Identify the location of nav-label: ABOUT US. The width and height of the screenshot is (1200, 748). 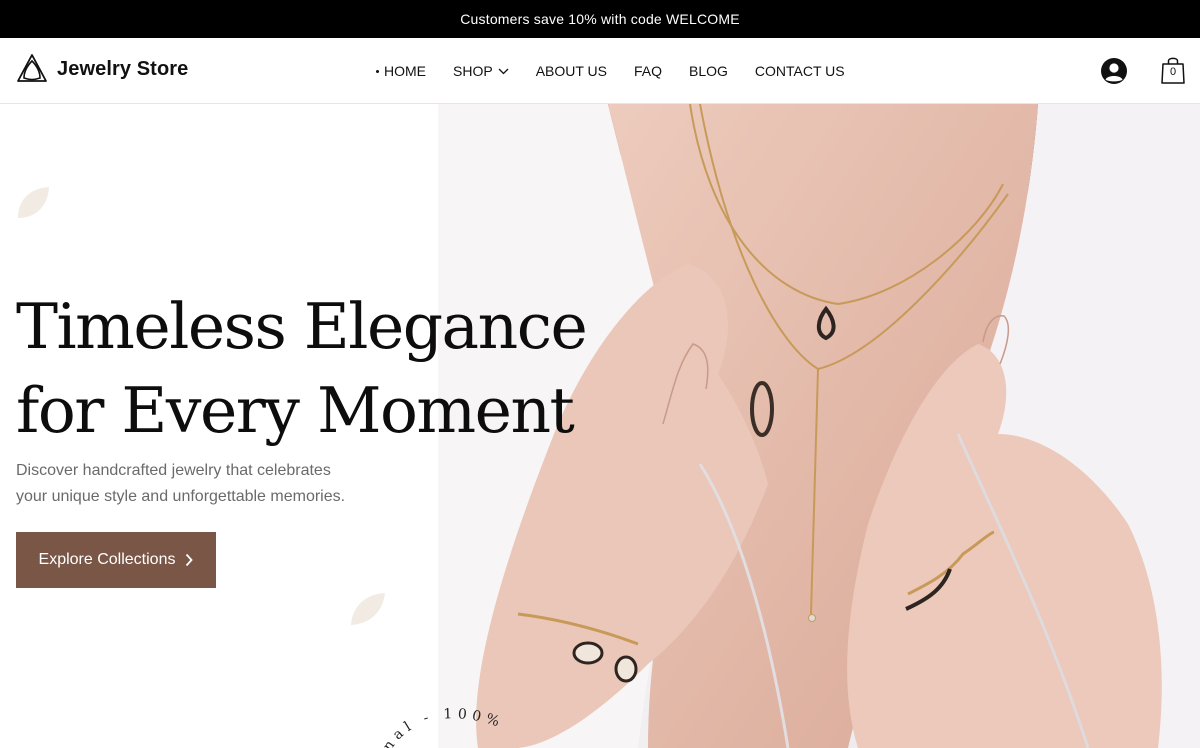
(571, 71).